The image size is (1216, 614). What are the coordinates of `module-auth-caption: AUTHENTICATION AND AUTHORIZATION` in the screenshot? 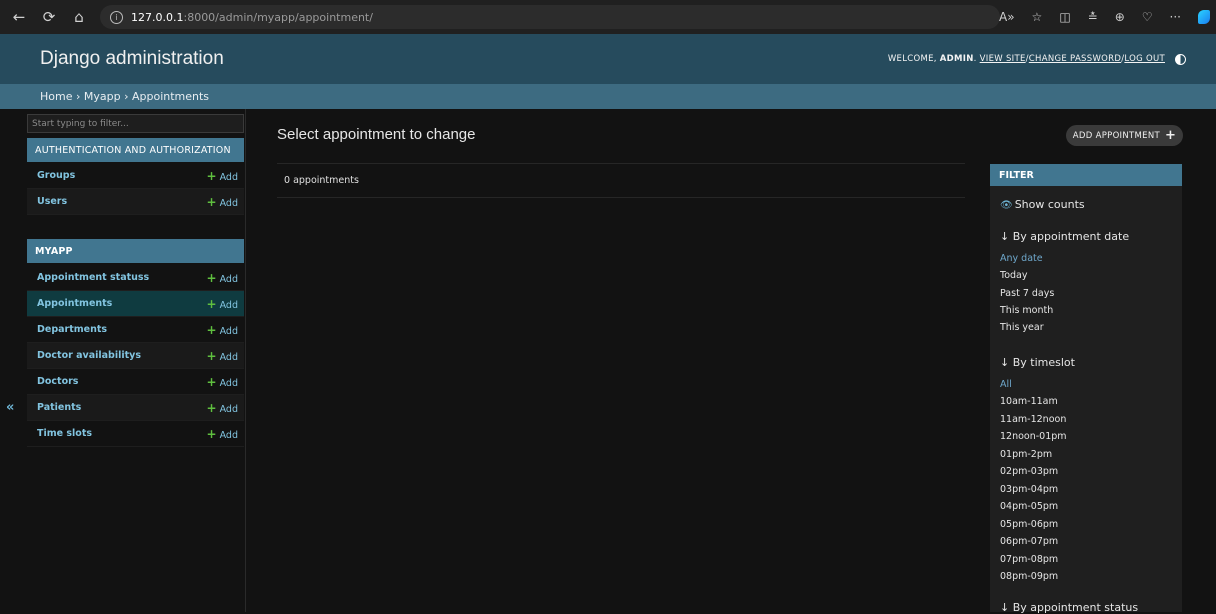 It's located at (135, 150).